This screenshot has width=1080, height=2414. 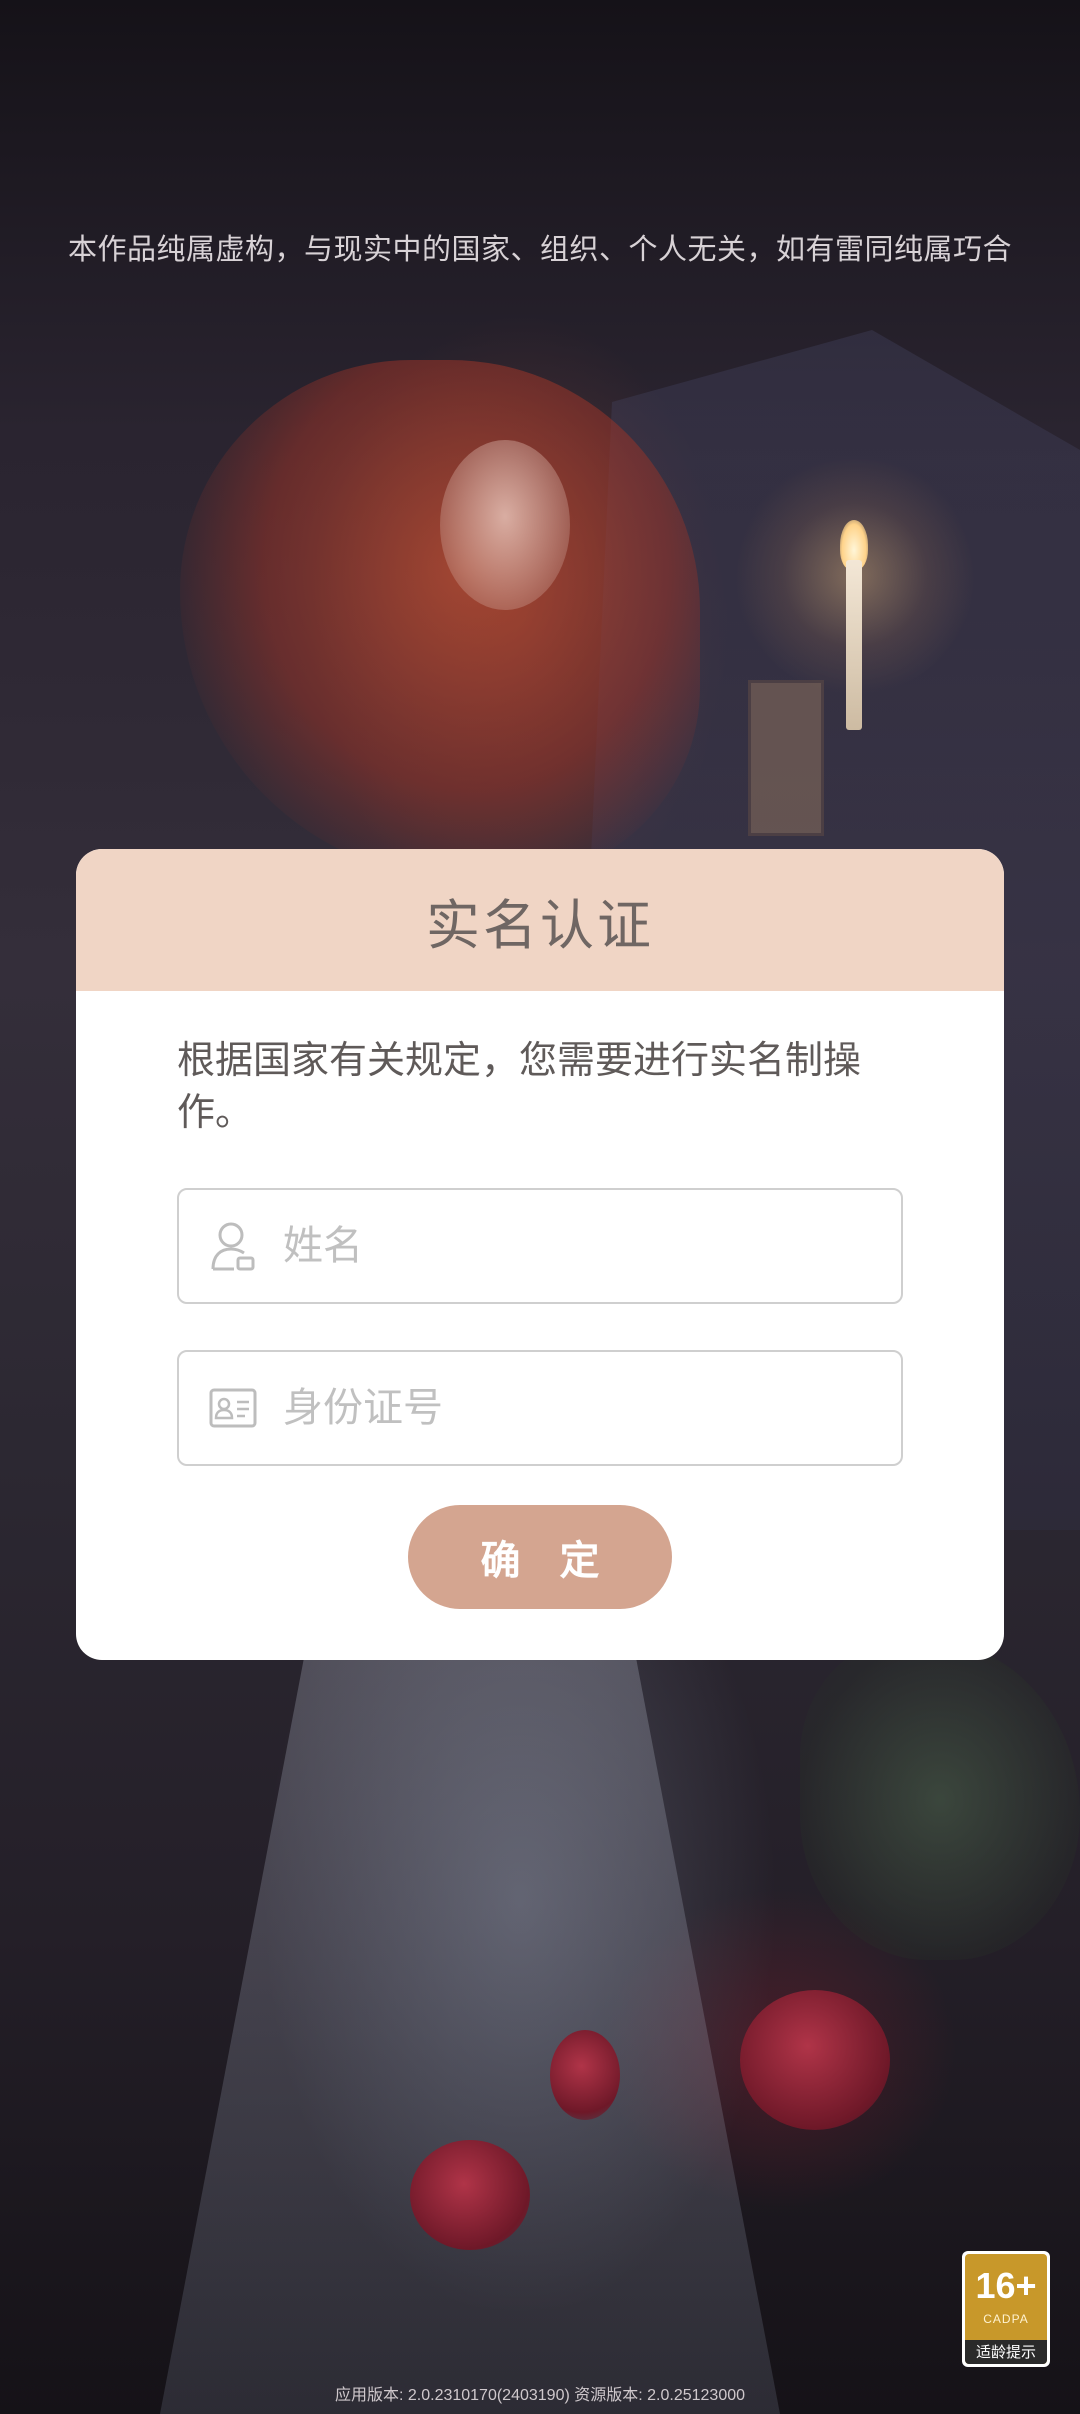 I want to click on age-badge-inner: 16+ CADPA 适龄提示, so click(x=1006, y=2309).